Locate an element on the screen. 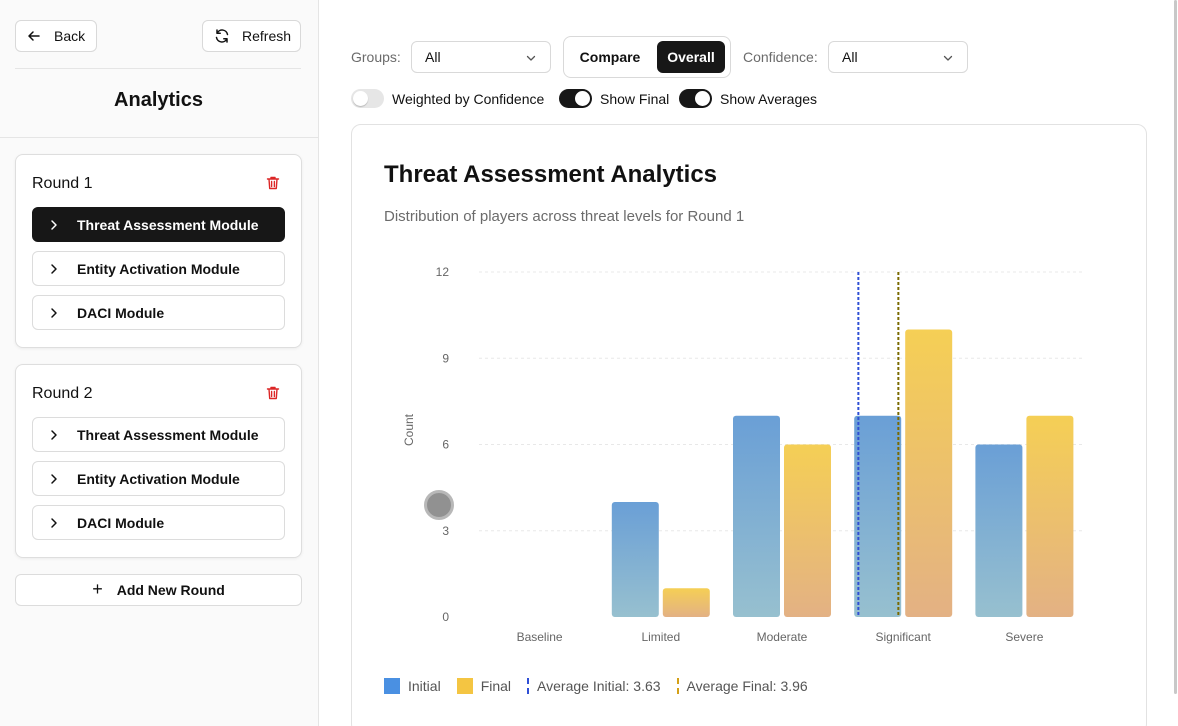 This screenshot has height=726, width=1178. refresh-icon is located at coordinates (222, 36).